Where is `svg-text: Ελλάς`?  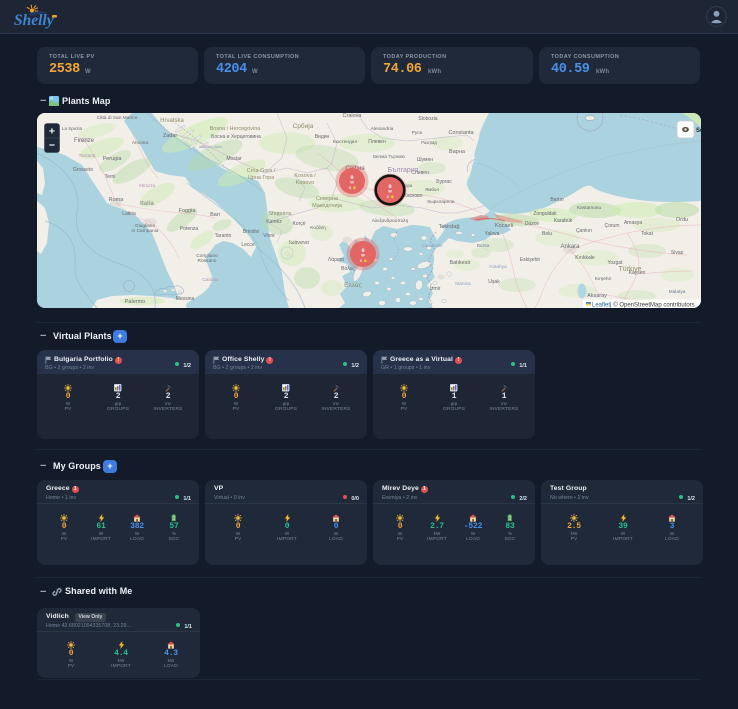
svg-text: Ελλάς is located at coordinates (353, 285).